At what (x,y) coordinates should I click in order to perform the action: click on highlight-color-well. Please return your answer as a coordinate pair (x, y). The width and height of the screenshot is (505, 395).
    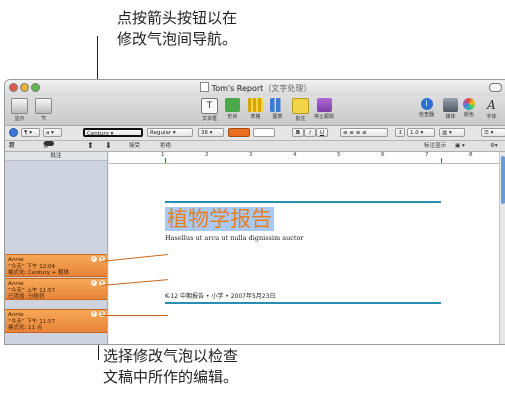
    Looking at the image, I should click on (264, 132).